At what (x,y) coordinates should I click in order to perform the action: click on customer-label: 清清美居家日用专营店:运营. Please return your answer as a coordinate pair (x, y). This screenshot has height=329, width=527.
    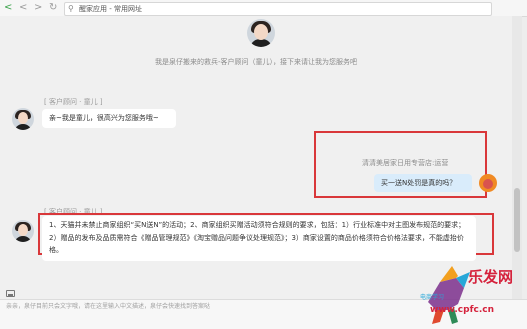
    Looking at the image, I should click on (405, 163).